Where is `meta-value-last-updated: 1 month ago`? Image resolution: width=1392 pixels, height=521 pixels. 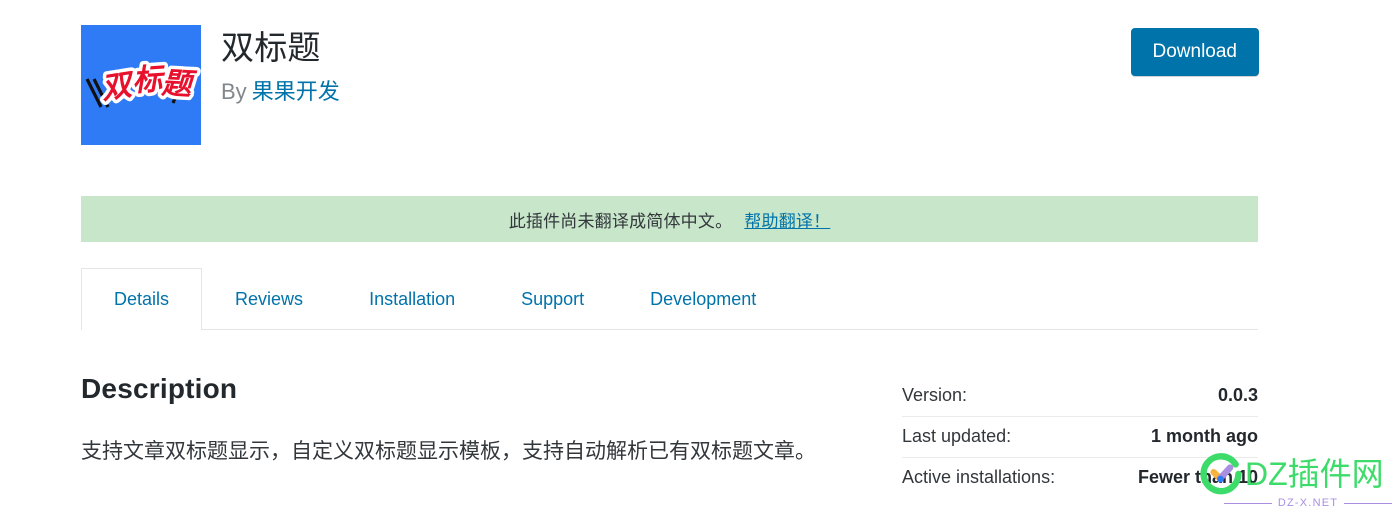 meta-value-last-updated: 1 month ago is located at coordinates (1204, 436).